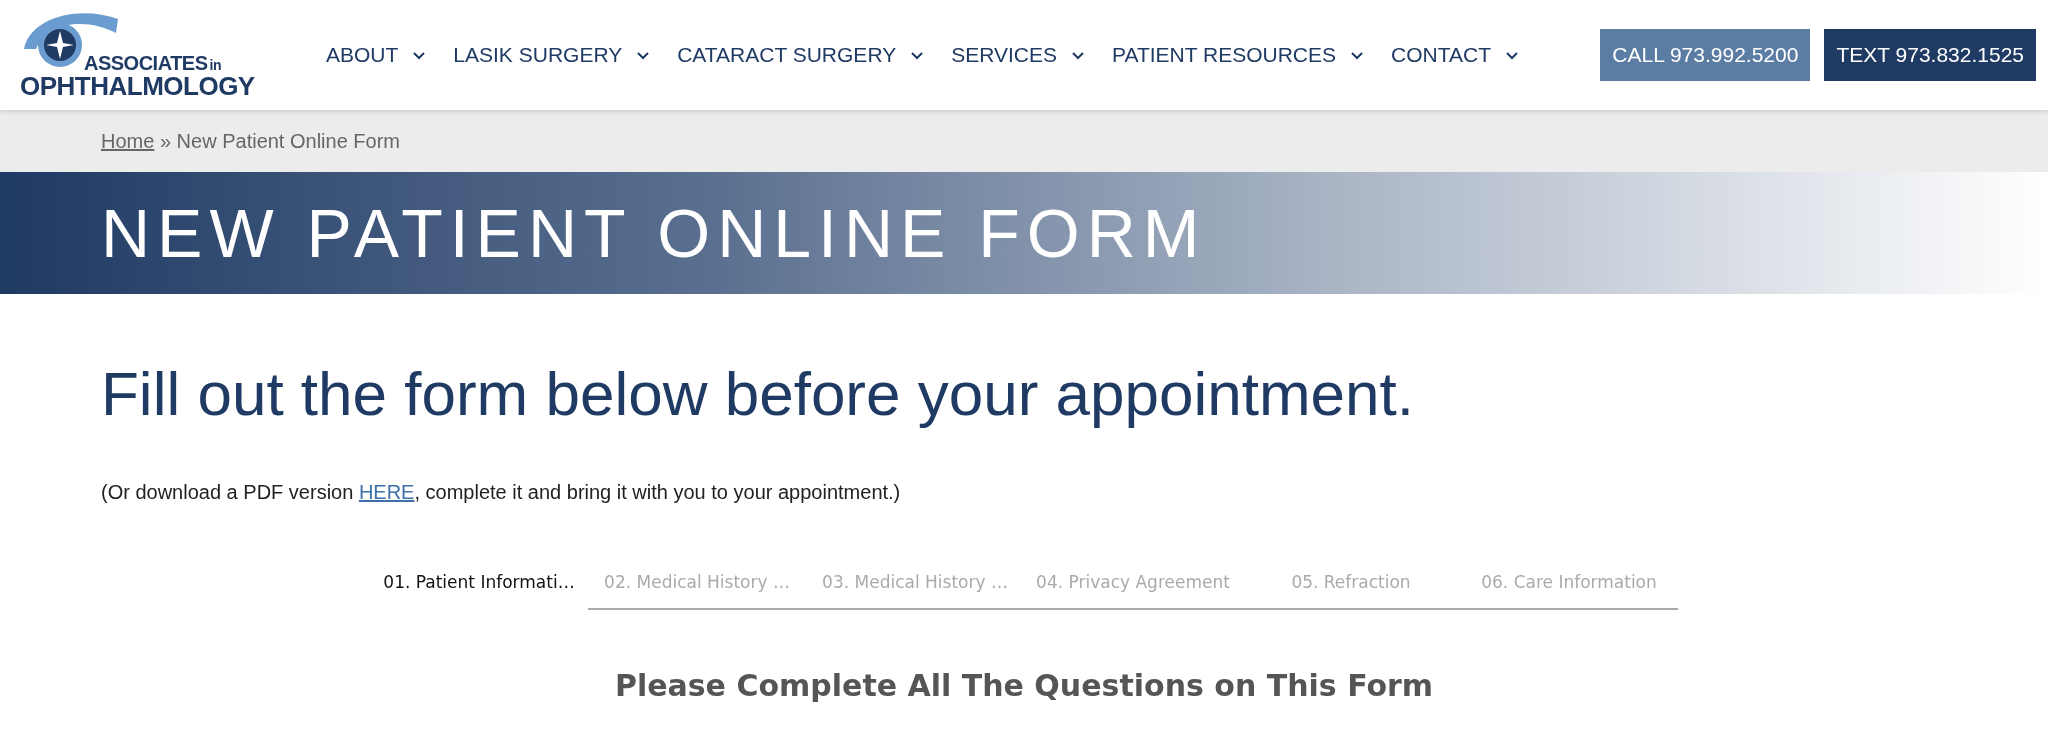  What do you see at coordinates (376, 55) in the screenshot?
I see `nav-link: ABOUT` at bounding box center [376, 55].